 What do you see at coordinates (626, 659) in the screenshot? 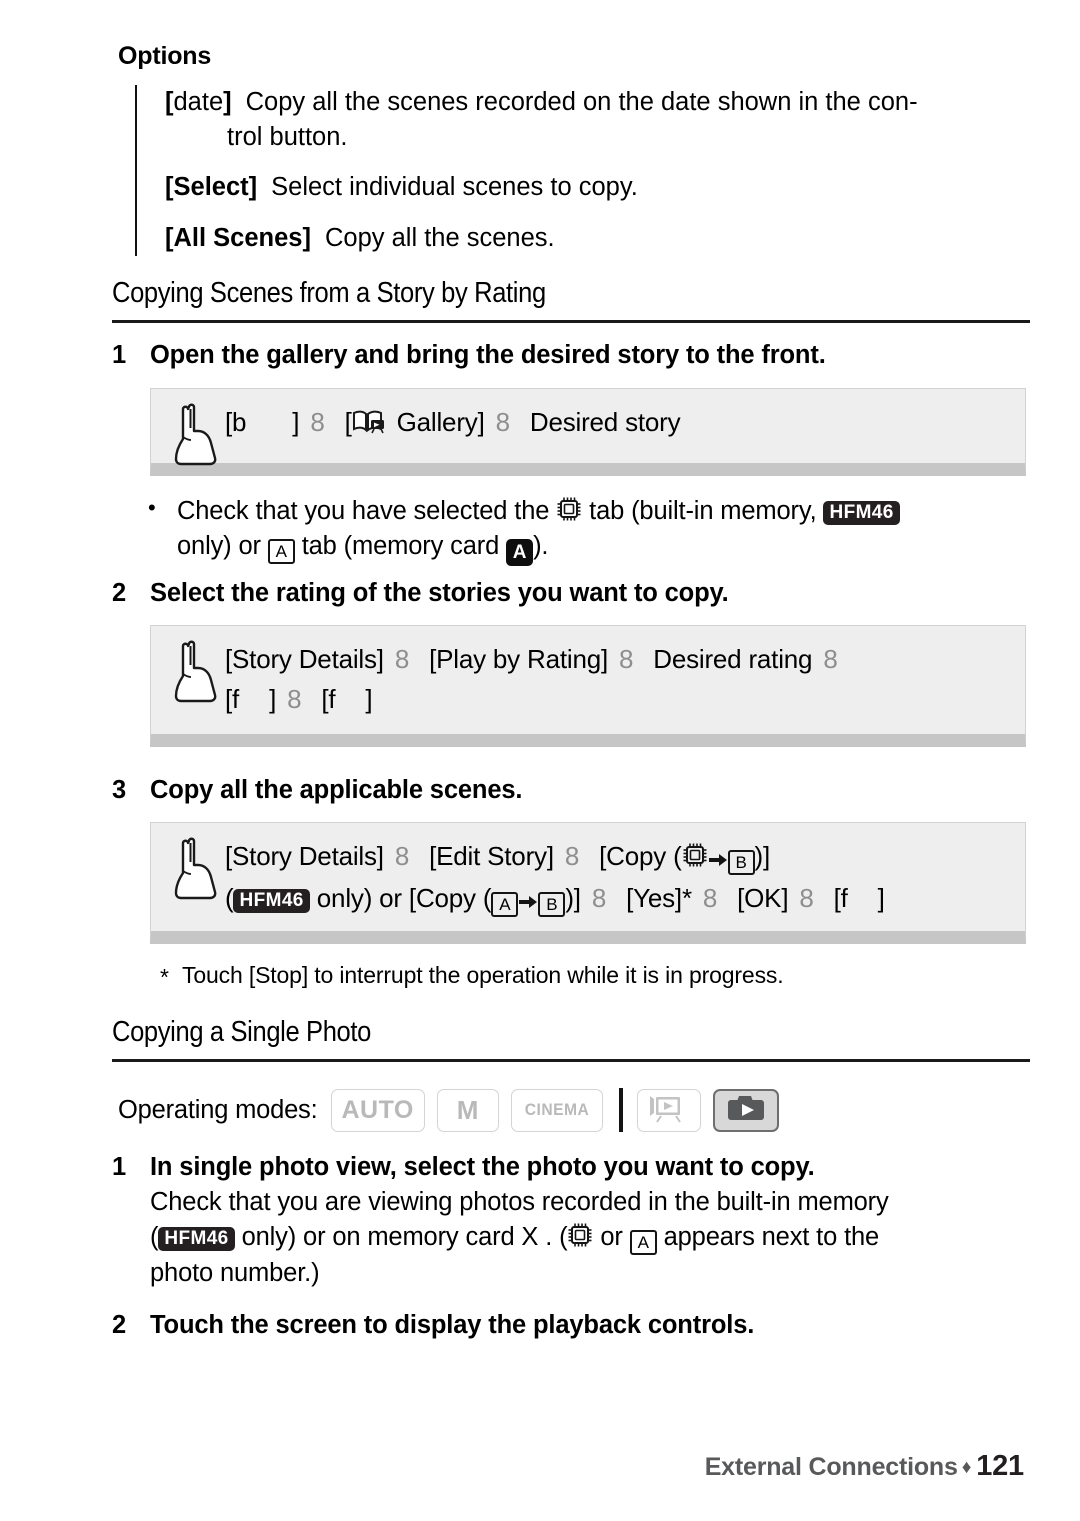
I see `tb2-arrow-2: 8` at bounding box center [626, 659].